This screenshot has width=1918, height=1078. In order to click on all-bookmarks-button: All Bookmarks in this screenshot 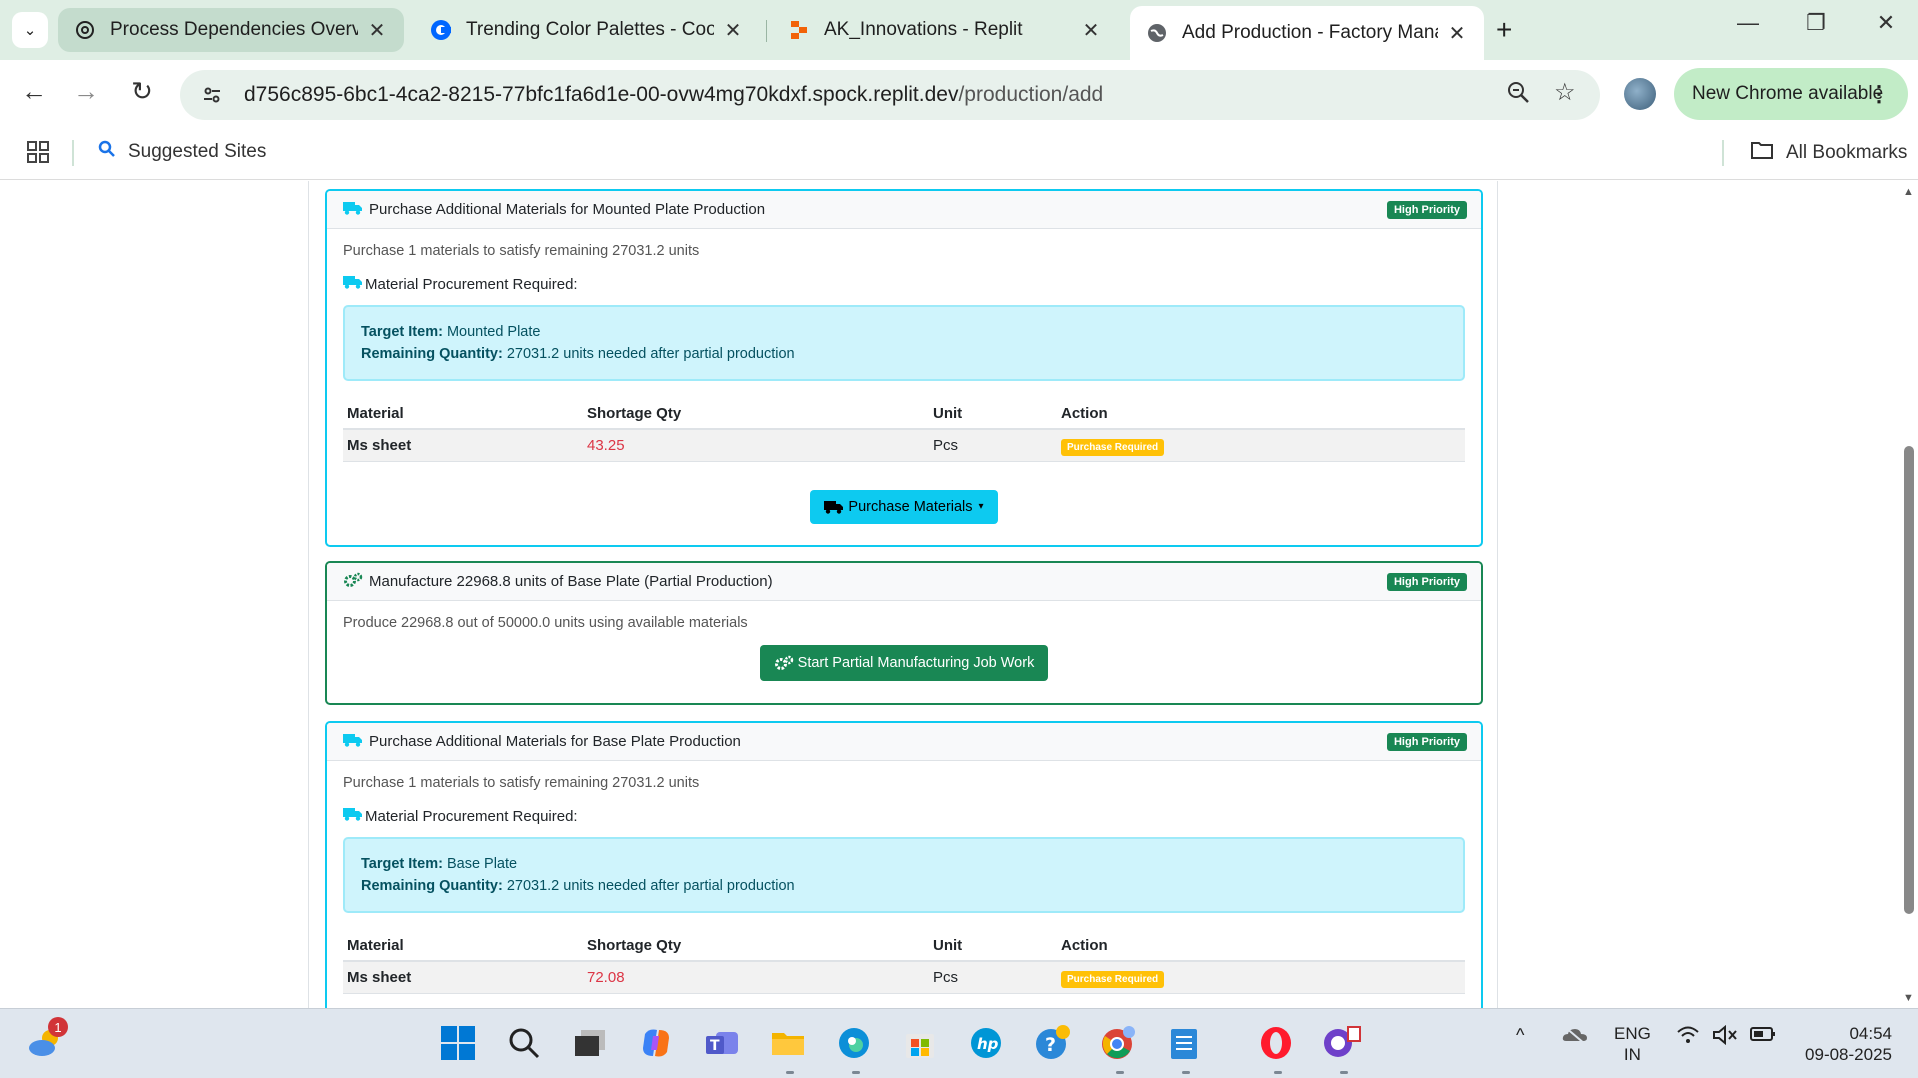, I will do `click(1828, 153)`.